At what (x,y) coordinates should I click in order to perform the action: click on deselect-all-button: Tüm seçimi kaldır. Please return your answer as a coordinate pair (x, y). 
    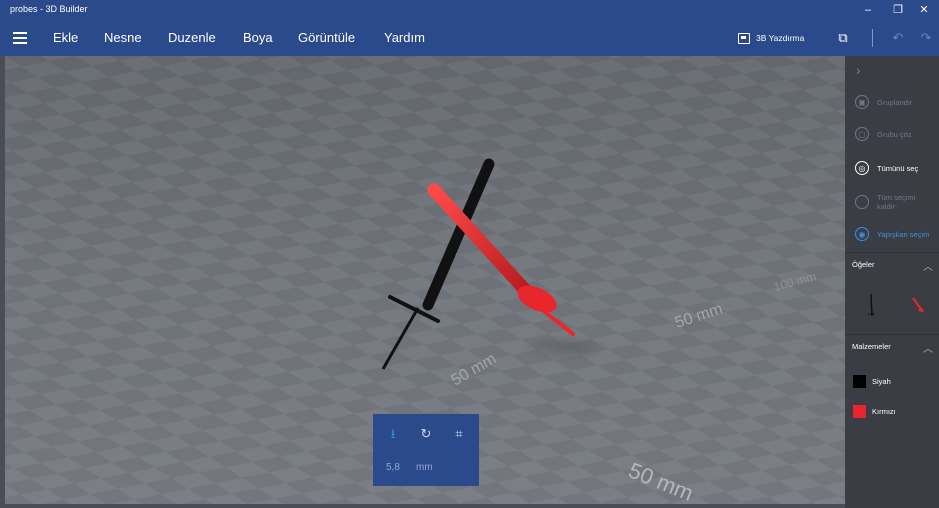
    Looking at the image, I should click on (892, 202).